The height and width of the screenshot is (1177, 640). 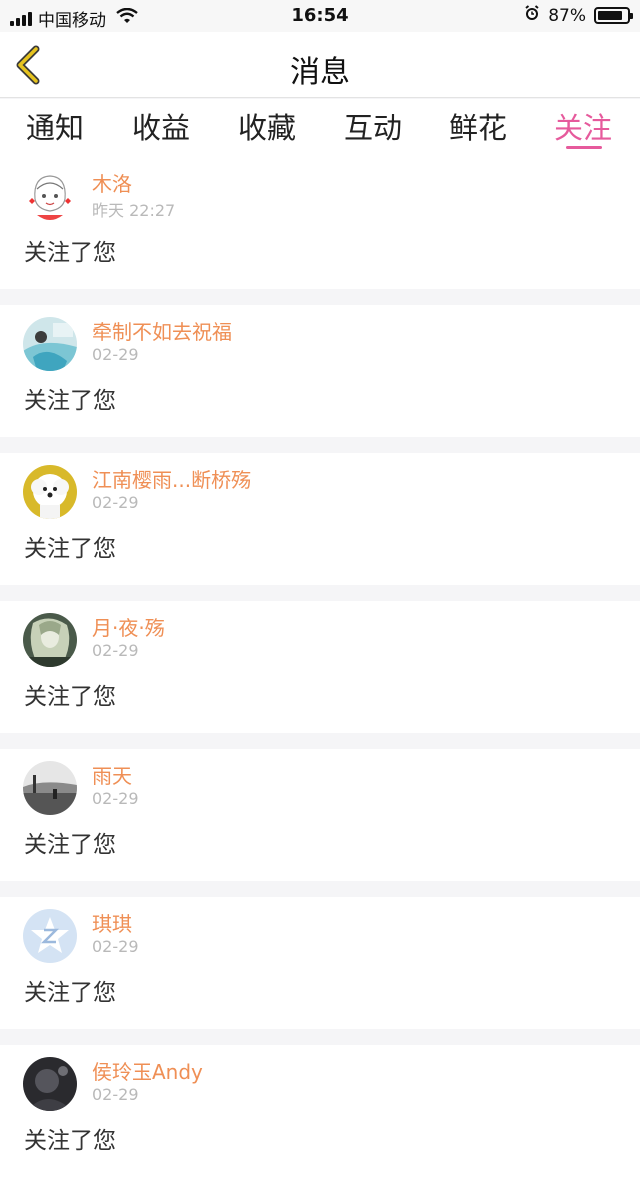 I want to click on list-item: 木洛 昨天 22:27 关注了您, so click(x=320, y=223).